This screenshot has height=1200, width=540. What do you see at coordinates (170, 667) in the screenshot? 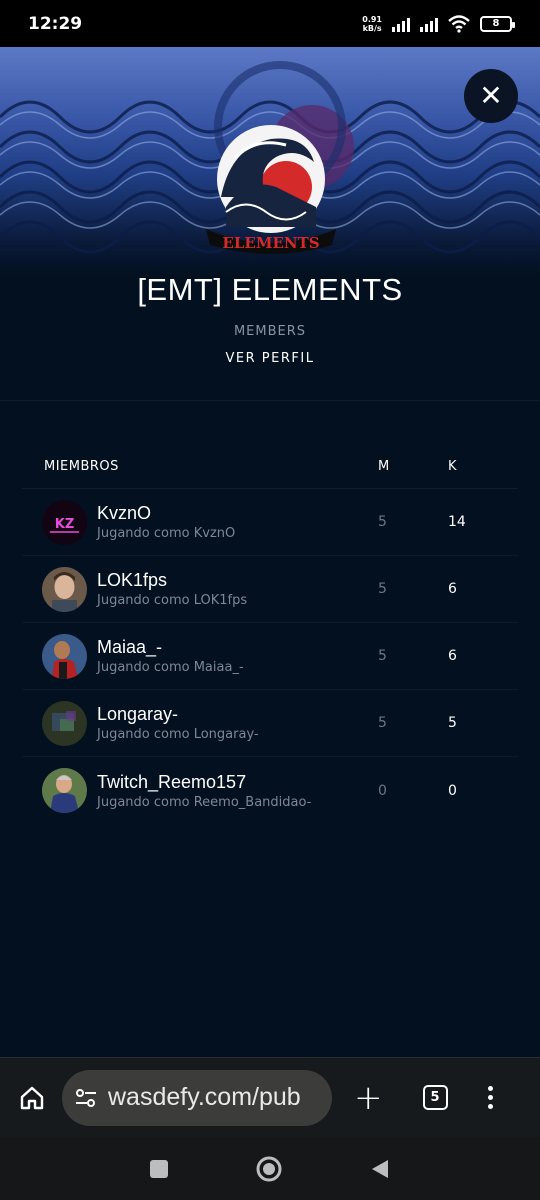
I see `member-playing: Jugando como Maiaa_-` at bounding box center [170, 667].